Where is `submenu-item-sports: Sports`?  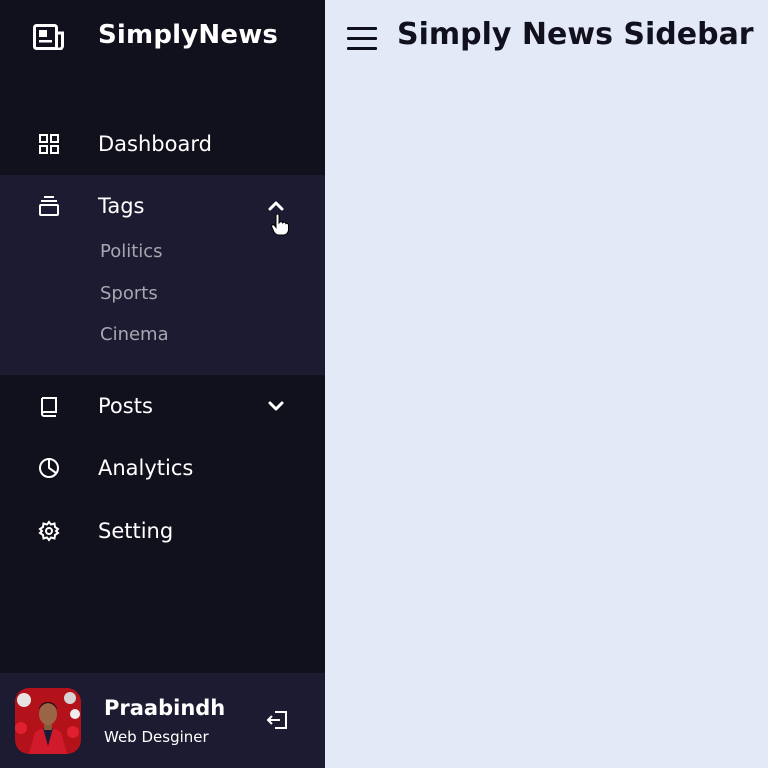 submenu-item-sports: Sports is located at coordinates (129, 293).